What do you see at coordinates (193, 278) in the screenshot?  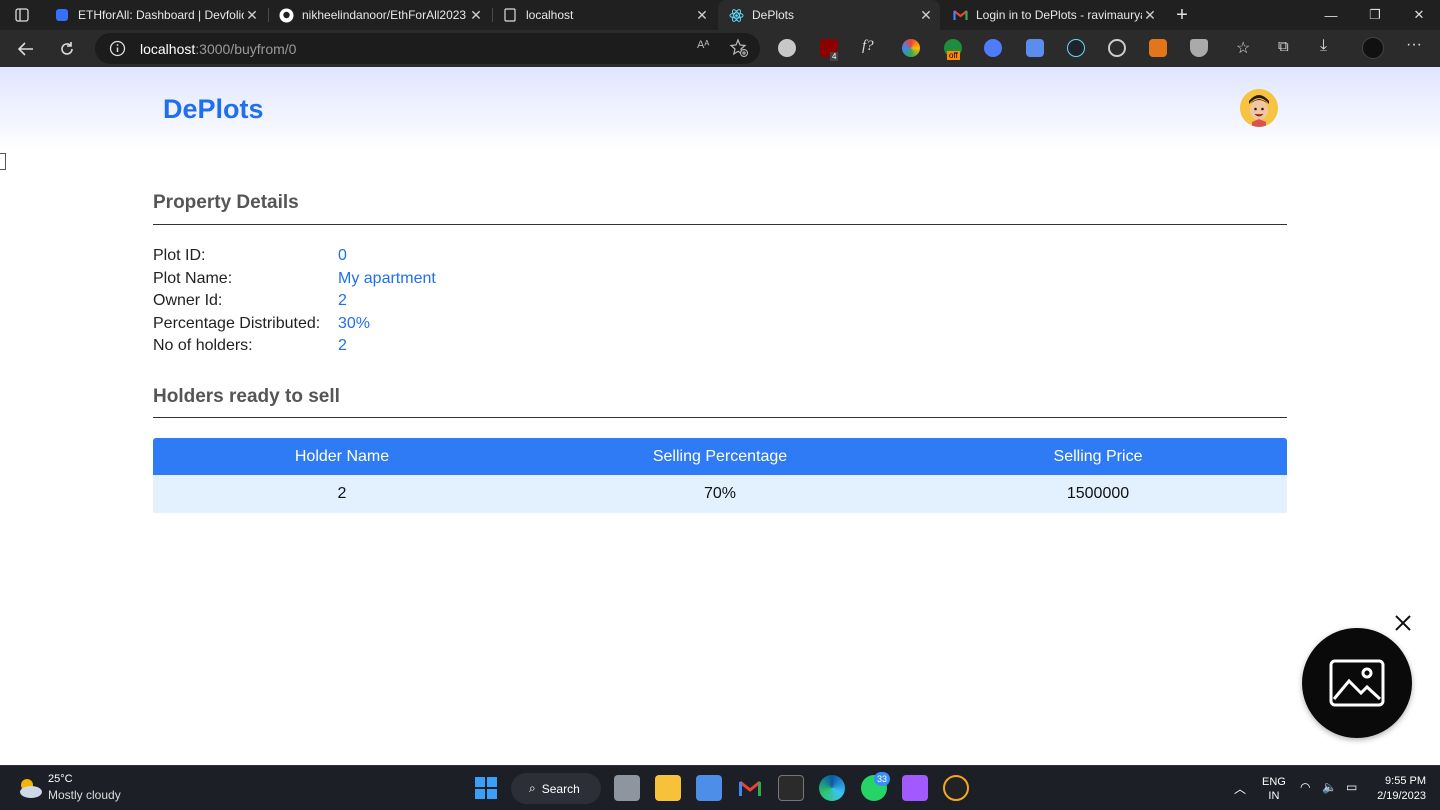 I see `detail-label: Plot Name:` at bounding box center [193, 278].